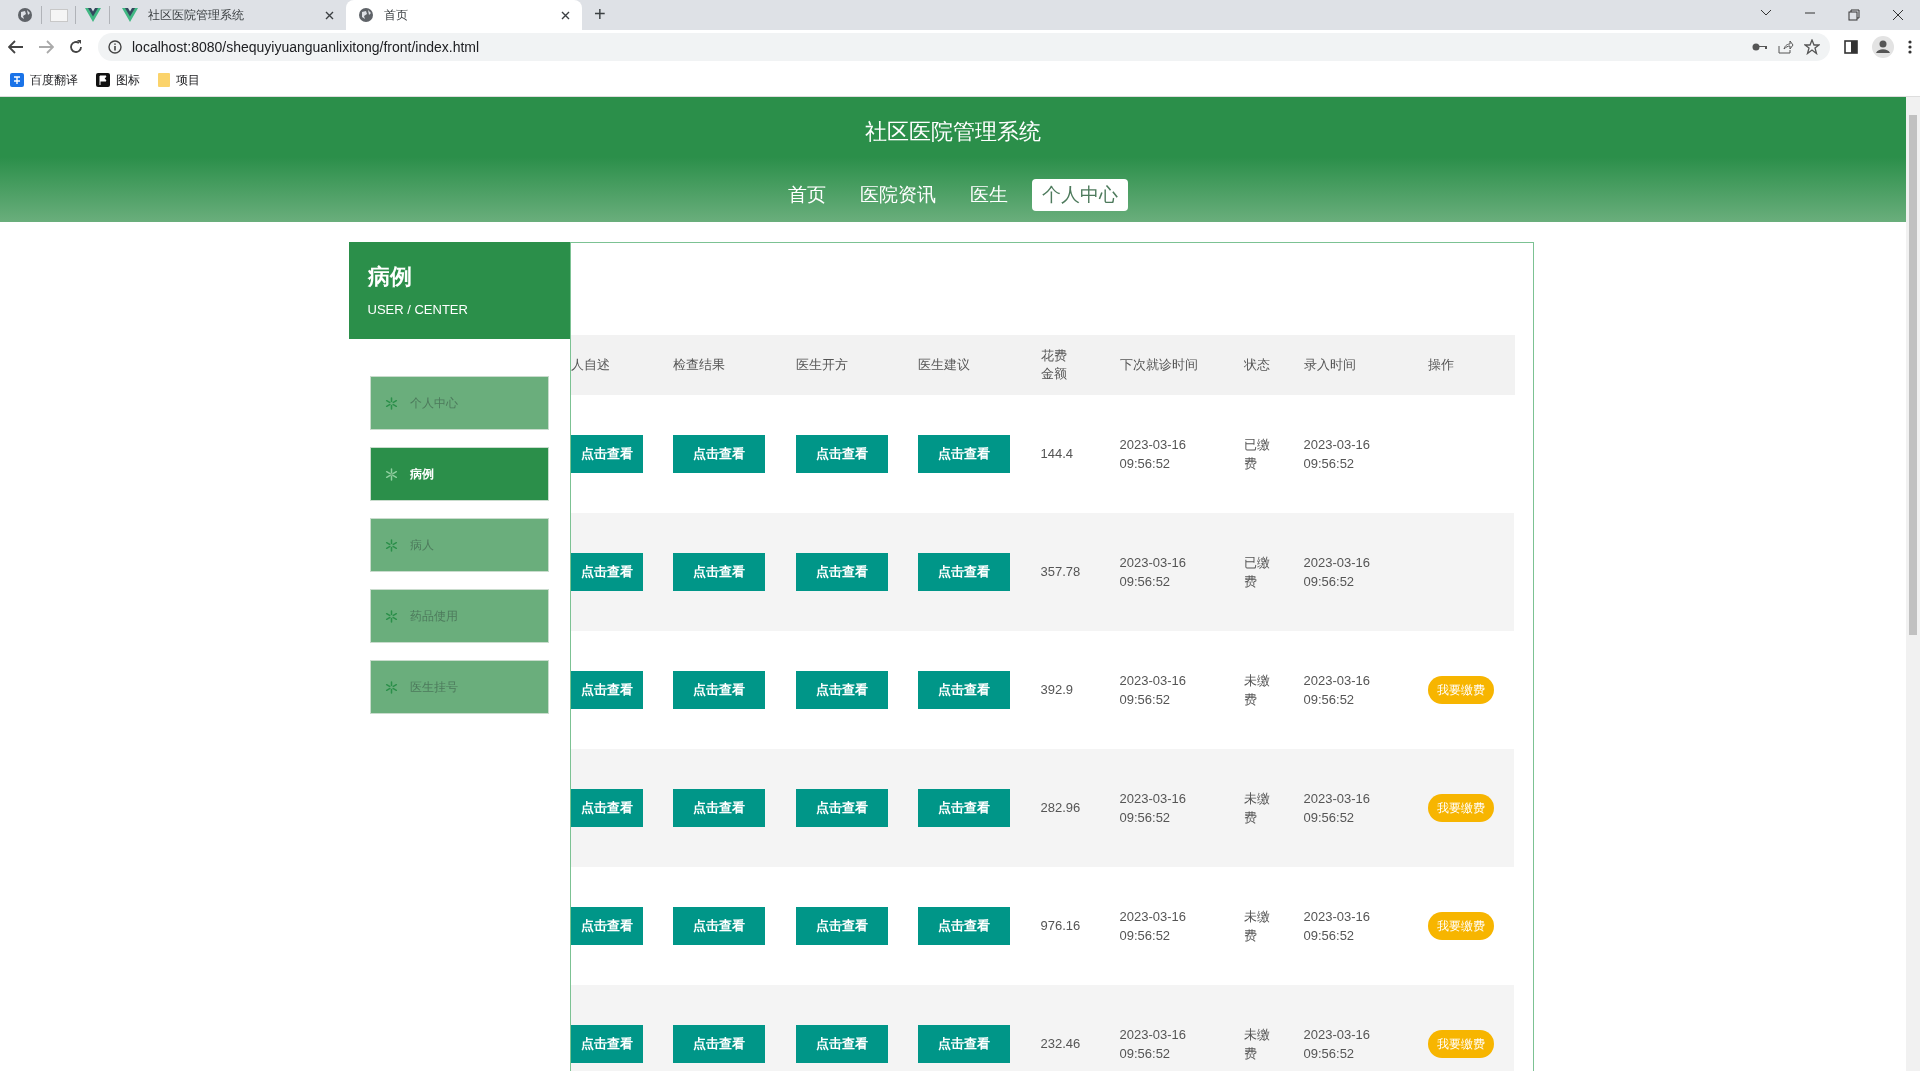 Image resolution: width=1920 pixels, height=1072 pixels. What do you see at coordinates (1060, 1044) in the screenshot?
I see `amount-cell-text: 232.46` at bounding box center [1060, 1044].